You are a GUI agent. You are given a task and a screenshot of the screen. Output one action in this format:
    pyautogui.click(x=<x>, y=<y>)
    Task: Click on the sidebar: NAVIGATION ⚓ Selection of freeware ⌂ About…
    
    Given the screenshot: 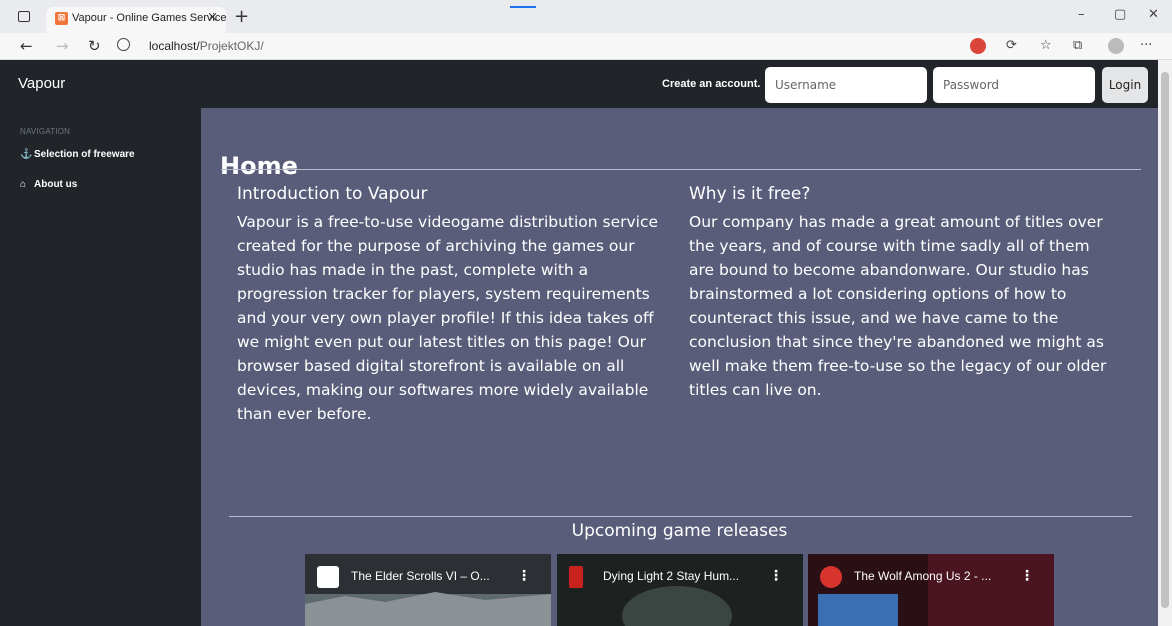 What is the action you would take?
    pyautogui.click(x=100, y=367)
    